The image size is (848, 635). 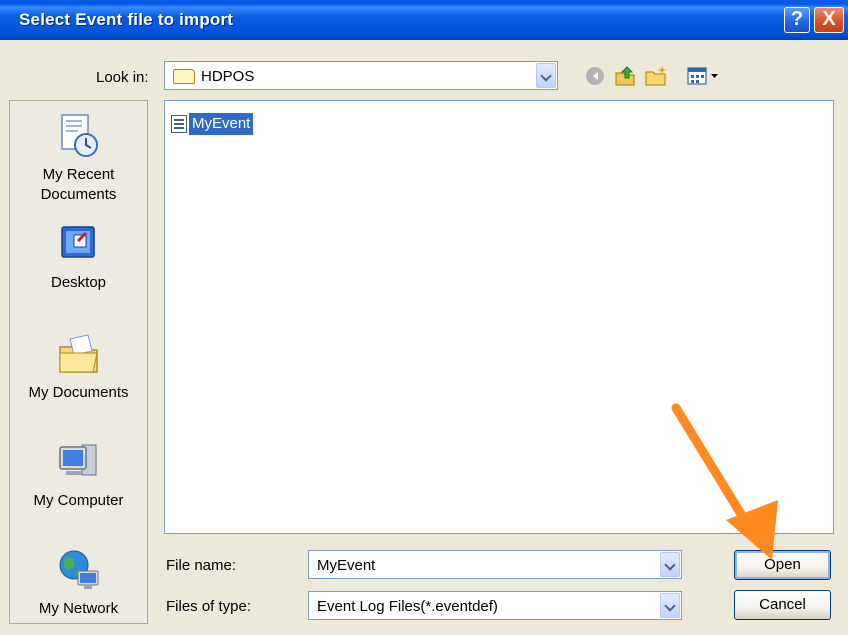 I want to click on place-label: My Network, so click(x=78, y=608).